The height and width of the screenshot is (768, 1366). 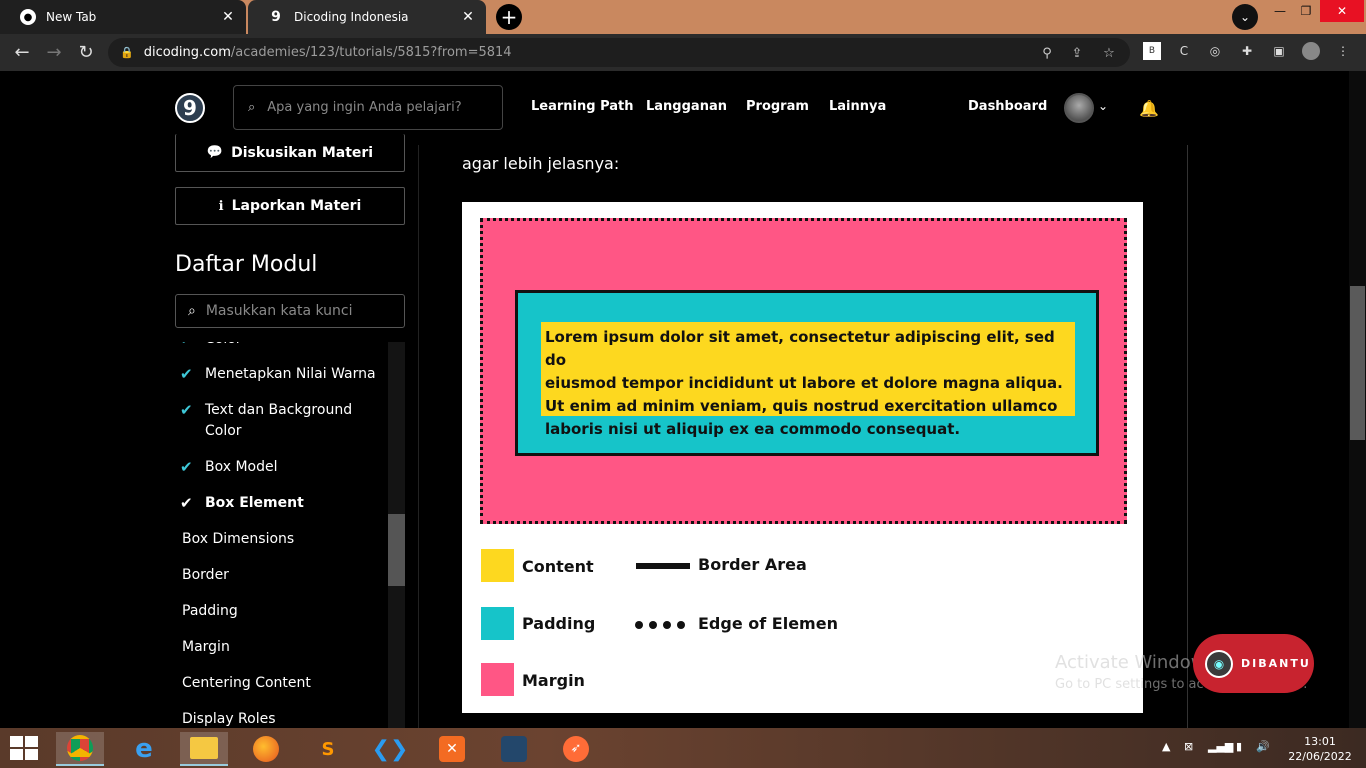 I want to click on search-icon: ⌕, so click(x=192, y=311).